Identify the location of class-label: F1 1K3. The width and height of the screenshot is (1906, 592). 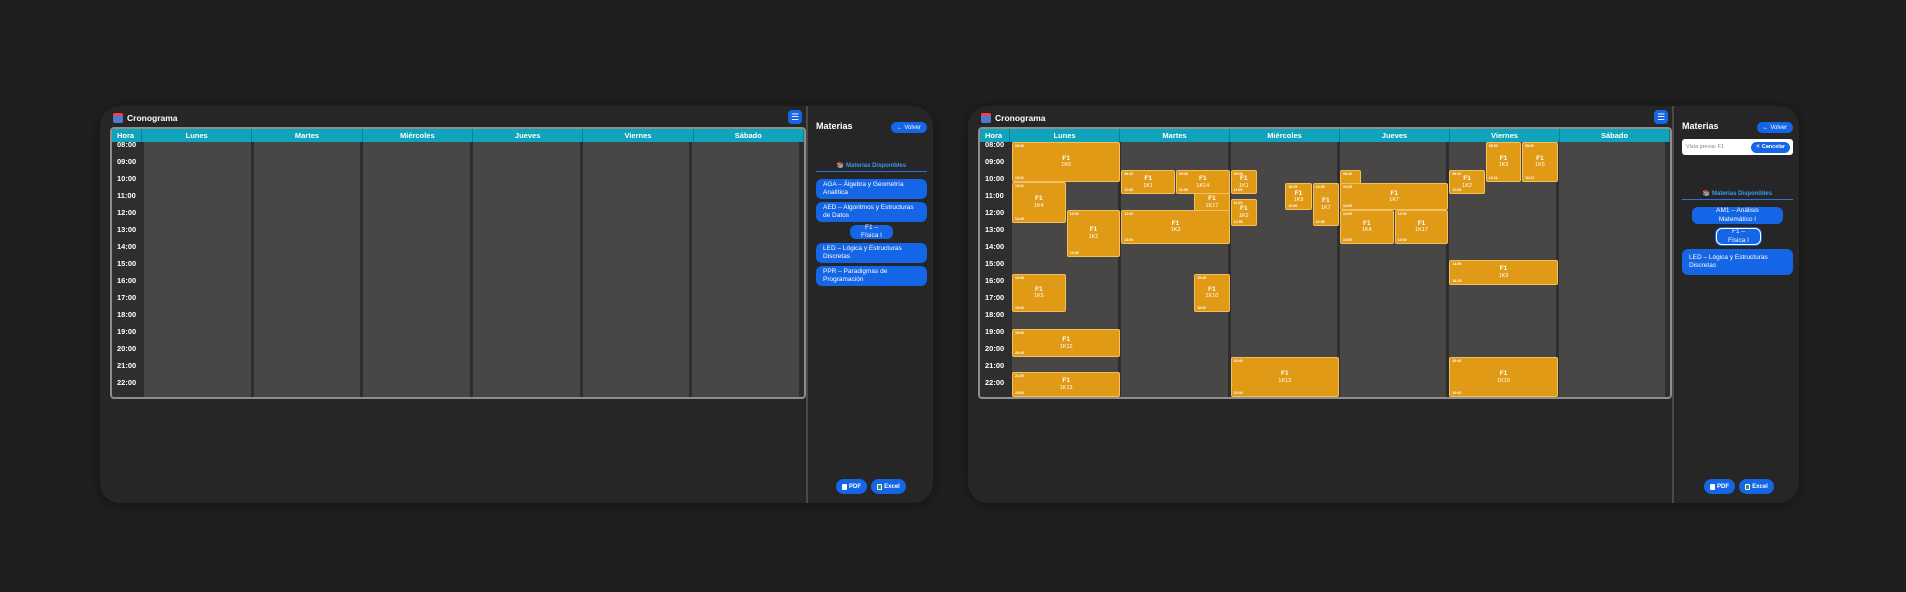
(1503, 162).